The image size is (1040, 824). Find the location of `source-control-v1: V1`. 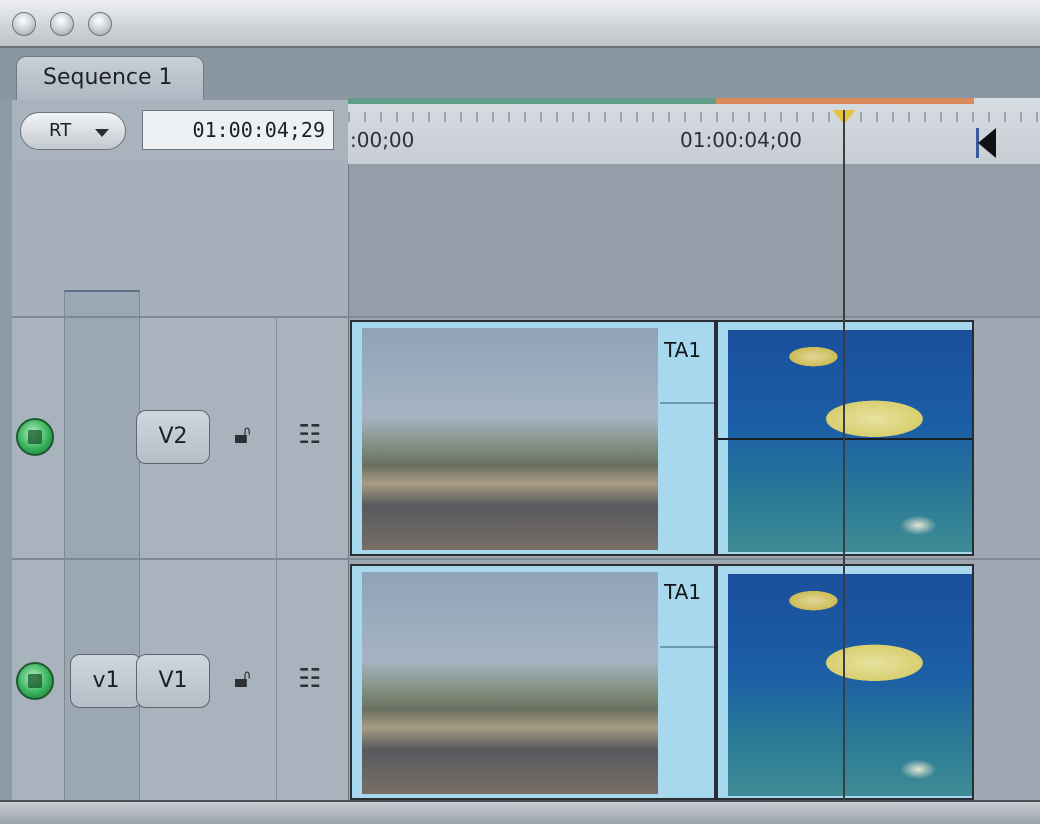

source-control-v1: V1 is located at coordinates (173, 681).